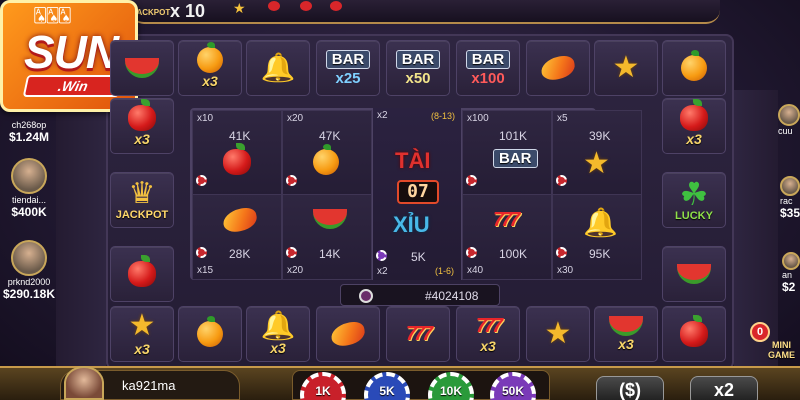 The height and width of the screenshot is (400, 800). What do you see at coordinates (29, 212) in the screenshot?
I see `player-amount: $400K` at bounding box center [29, 212].